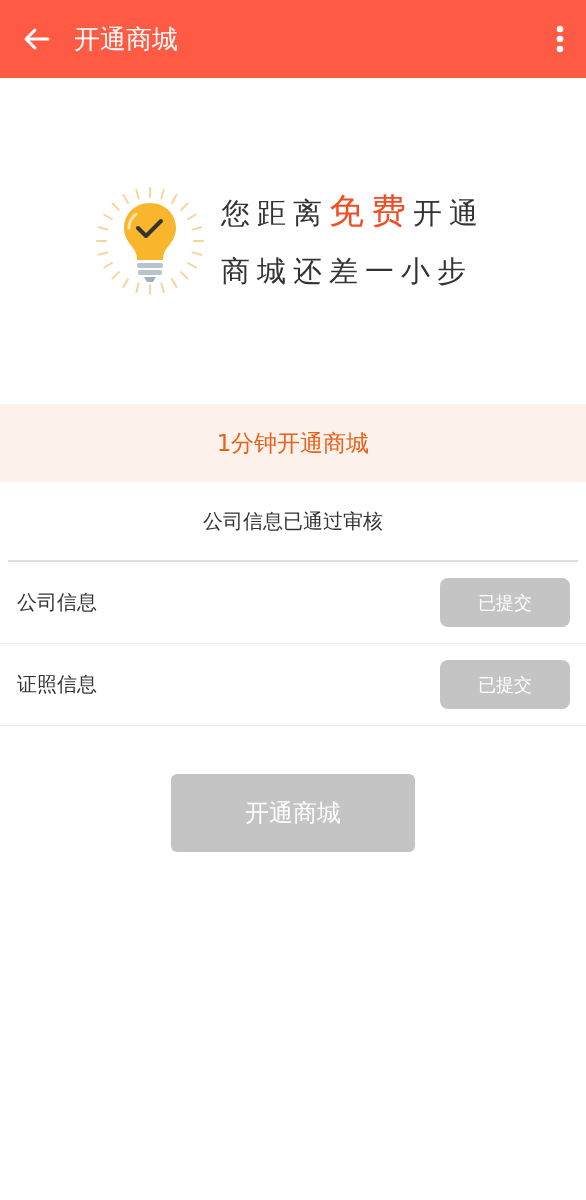 This screenshot has height=1200, width=586. I want to click on back-arrow-icon, so click(36, 39).